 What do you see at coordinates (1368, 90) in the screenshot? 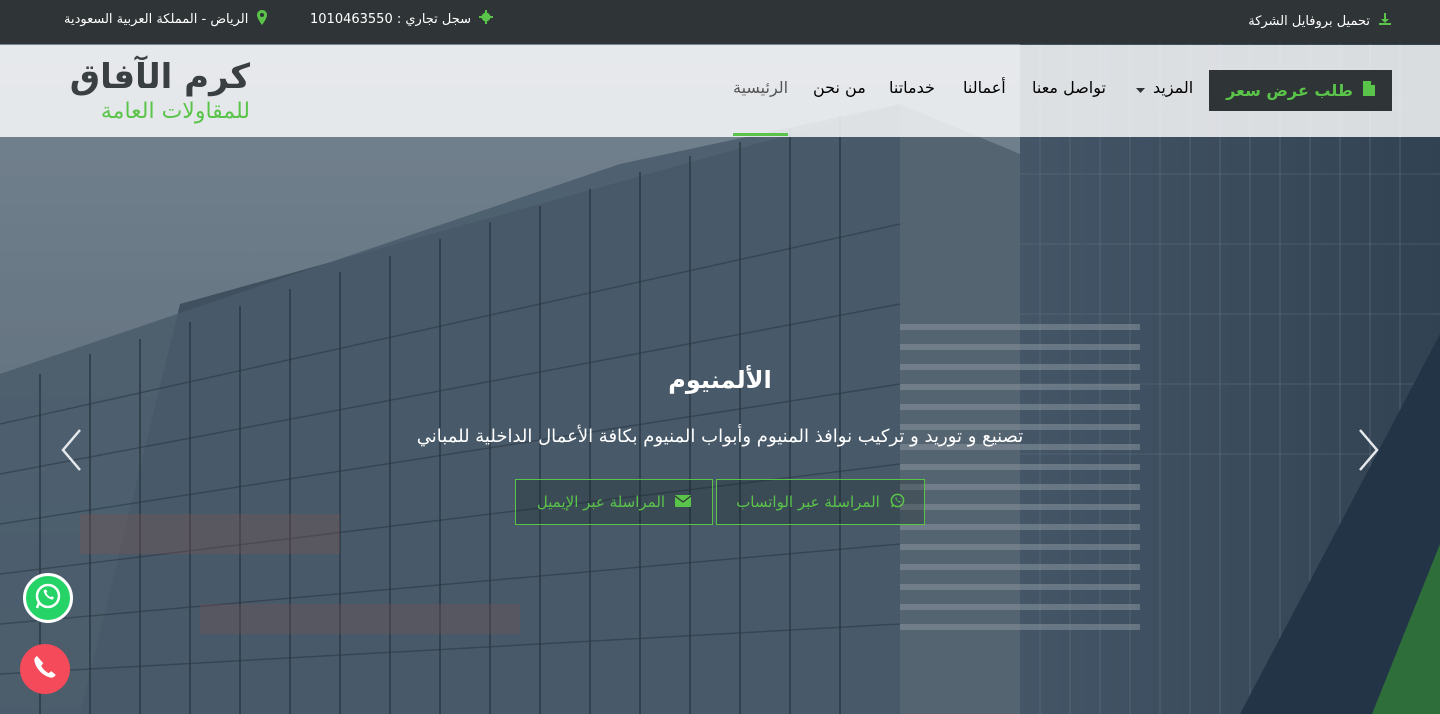
I see `file-icon` at bounding box center [1368, 90].